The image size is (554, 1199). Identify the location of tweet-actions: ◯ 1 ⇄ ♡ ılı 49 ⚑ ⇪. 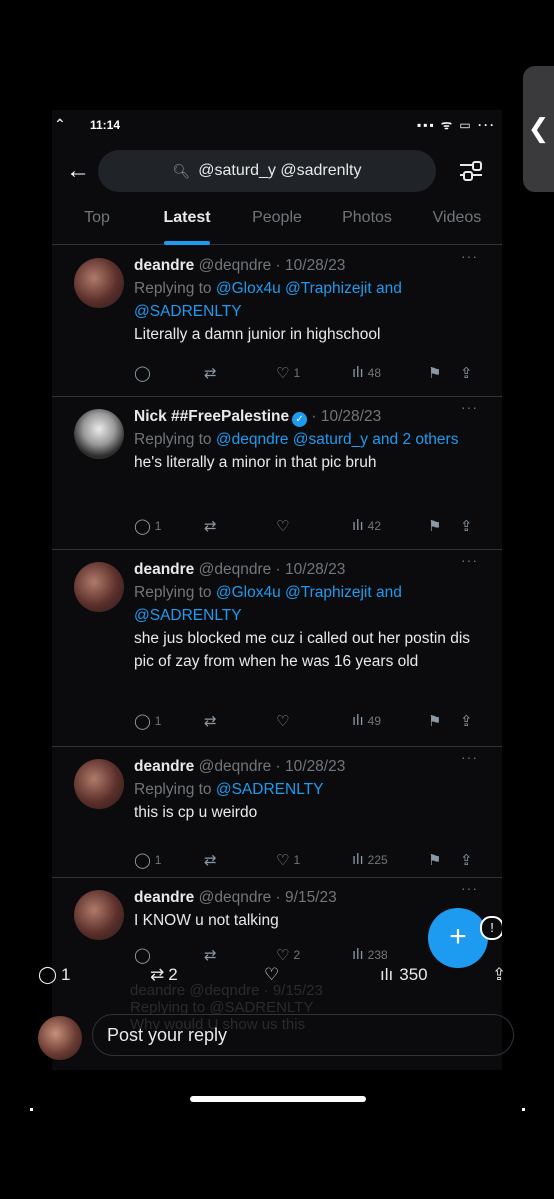
(306, 724).